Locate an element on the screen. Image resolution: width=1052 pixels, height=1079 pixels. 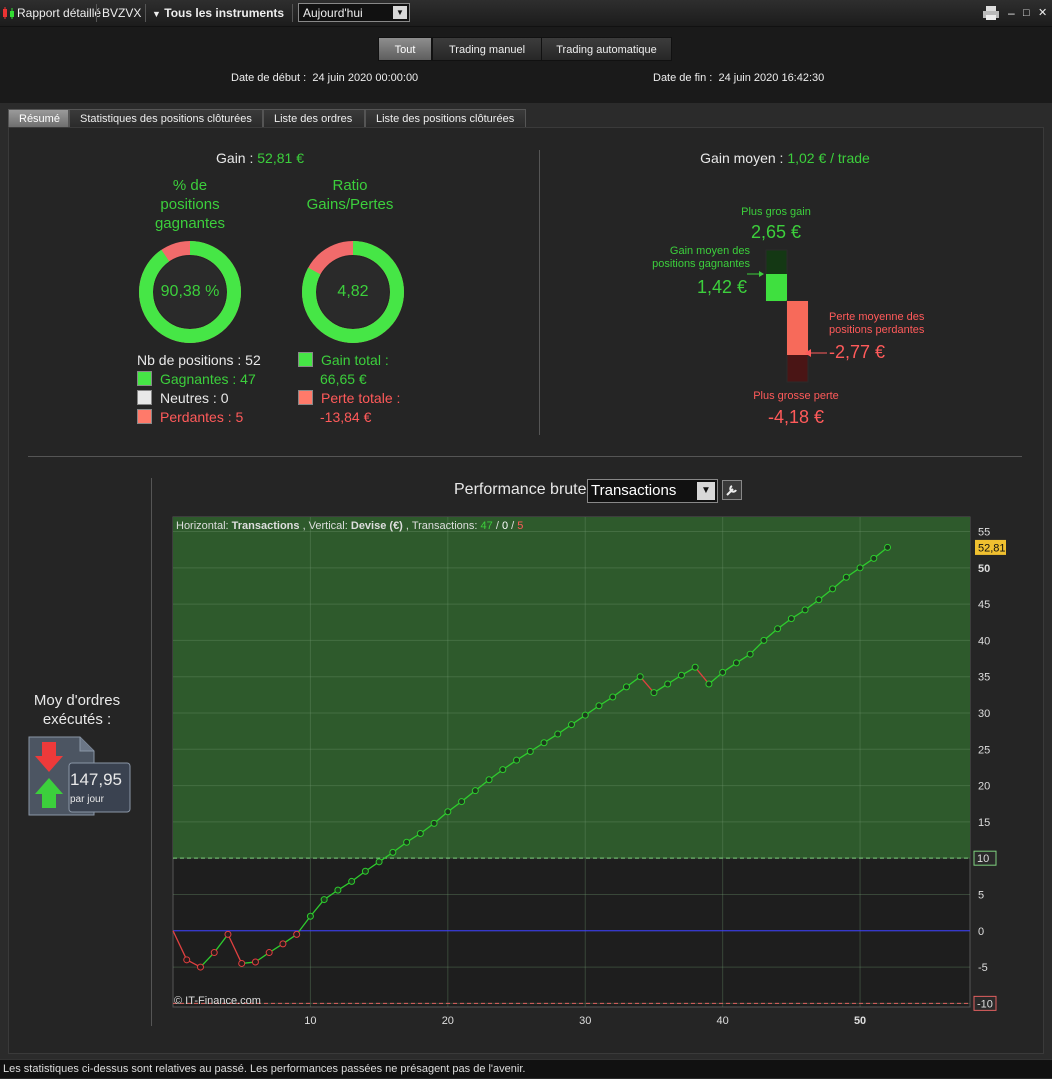
legend-losers: Perdantes : 5 is located at coordinates (199, 417).